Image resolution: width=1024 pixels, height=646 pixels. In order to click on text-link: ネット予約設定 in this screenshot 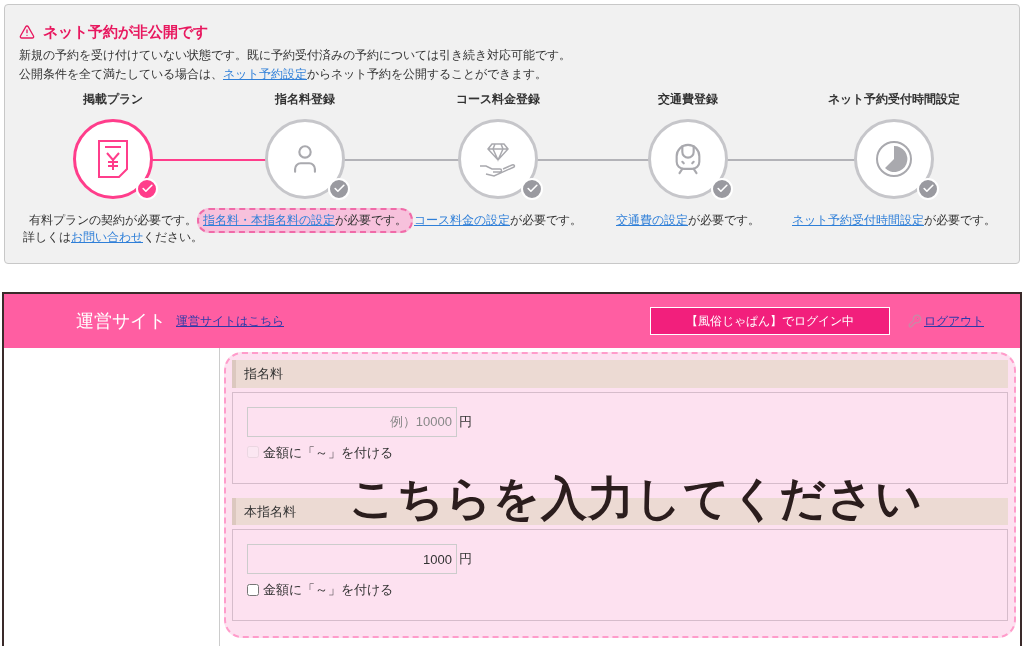, I will do `click(265, 73)`.